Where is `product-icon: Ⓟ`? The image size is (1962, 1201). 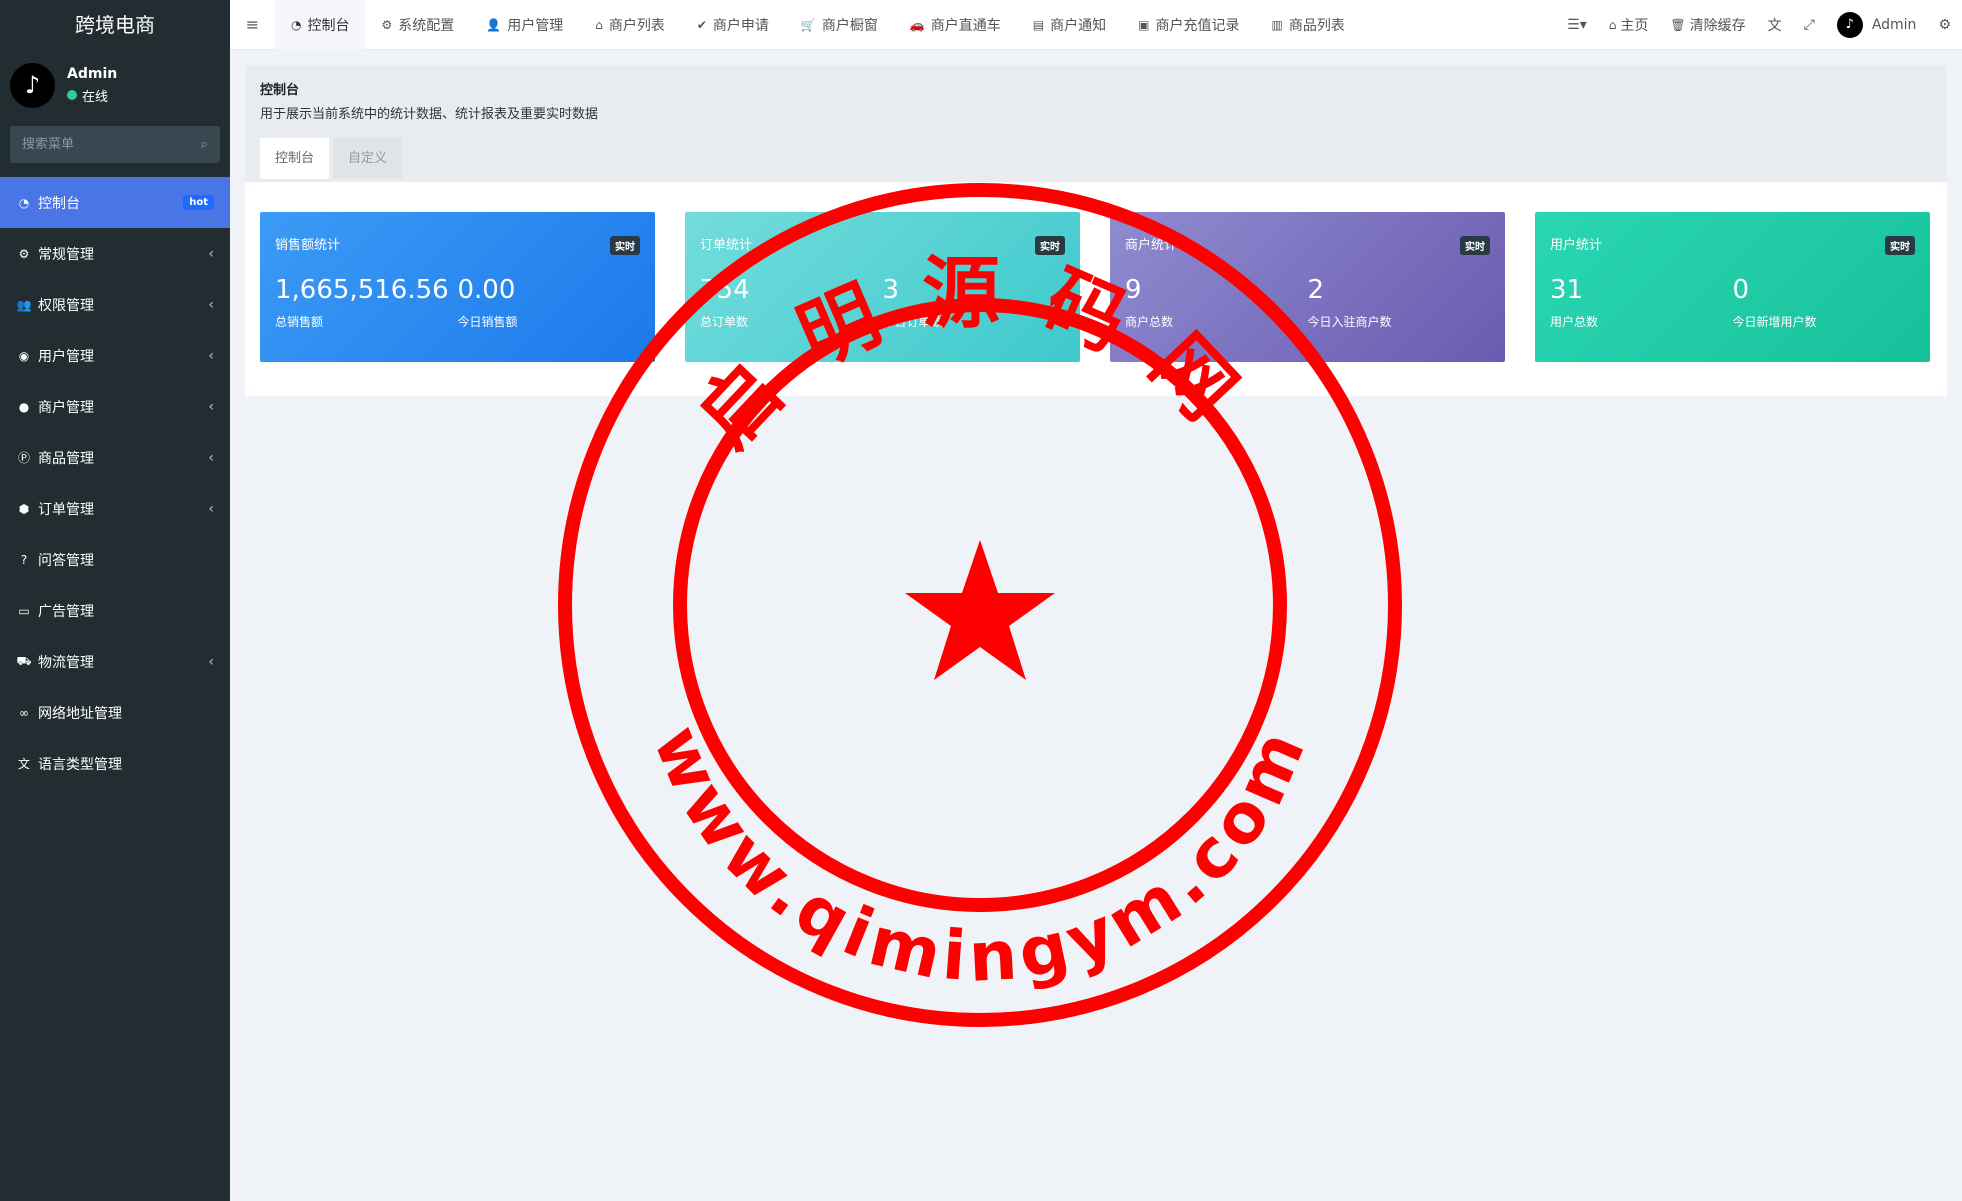
product-icon: Ⓟ is located at coordinates (23, 458).